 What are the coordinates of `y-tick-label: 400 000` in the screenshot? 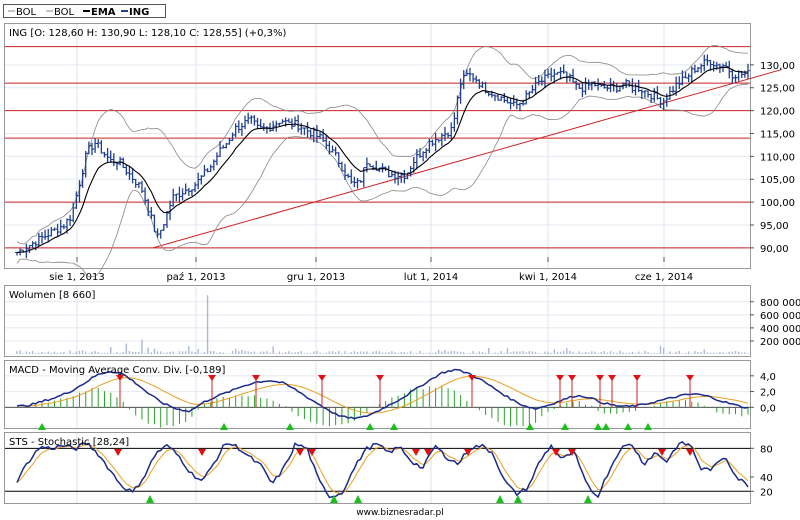 It's located at (780, 329).